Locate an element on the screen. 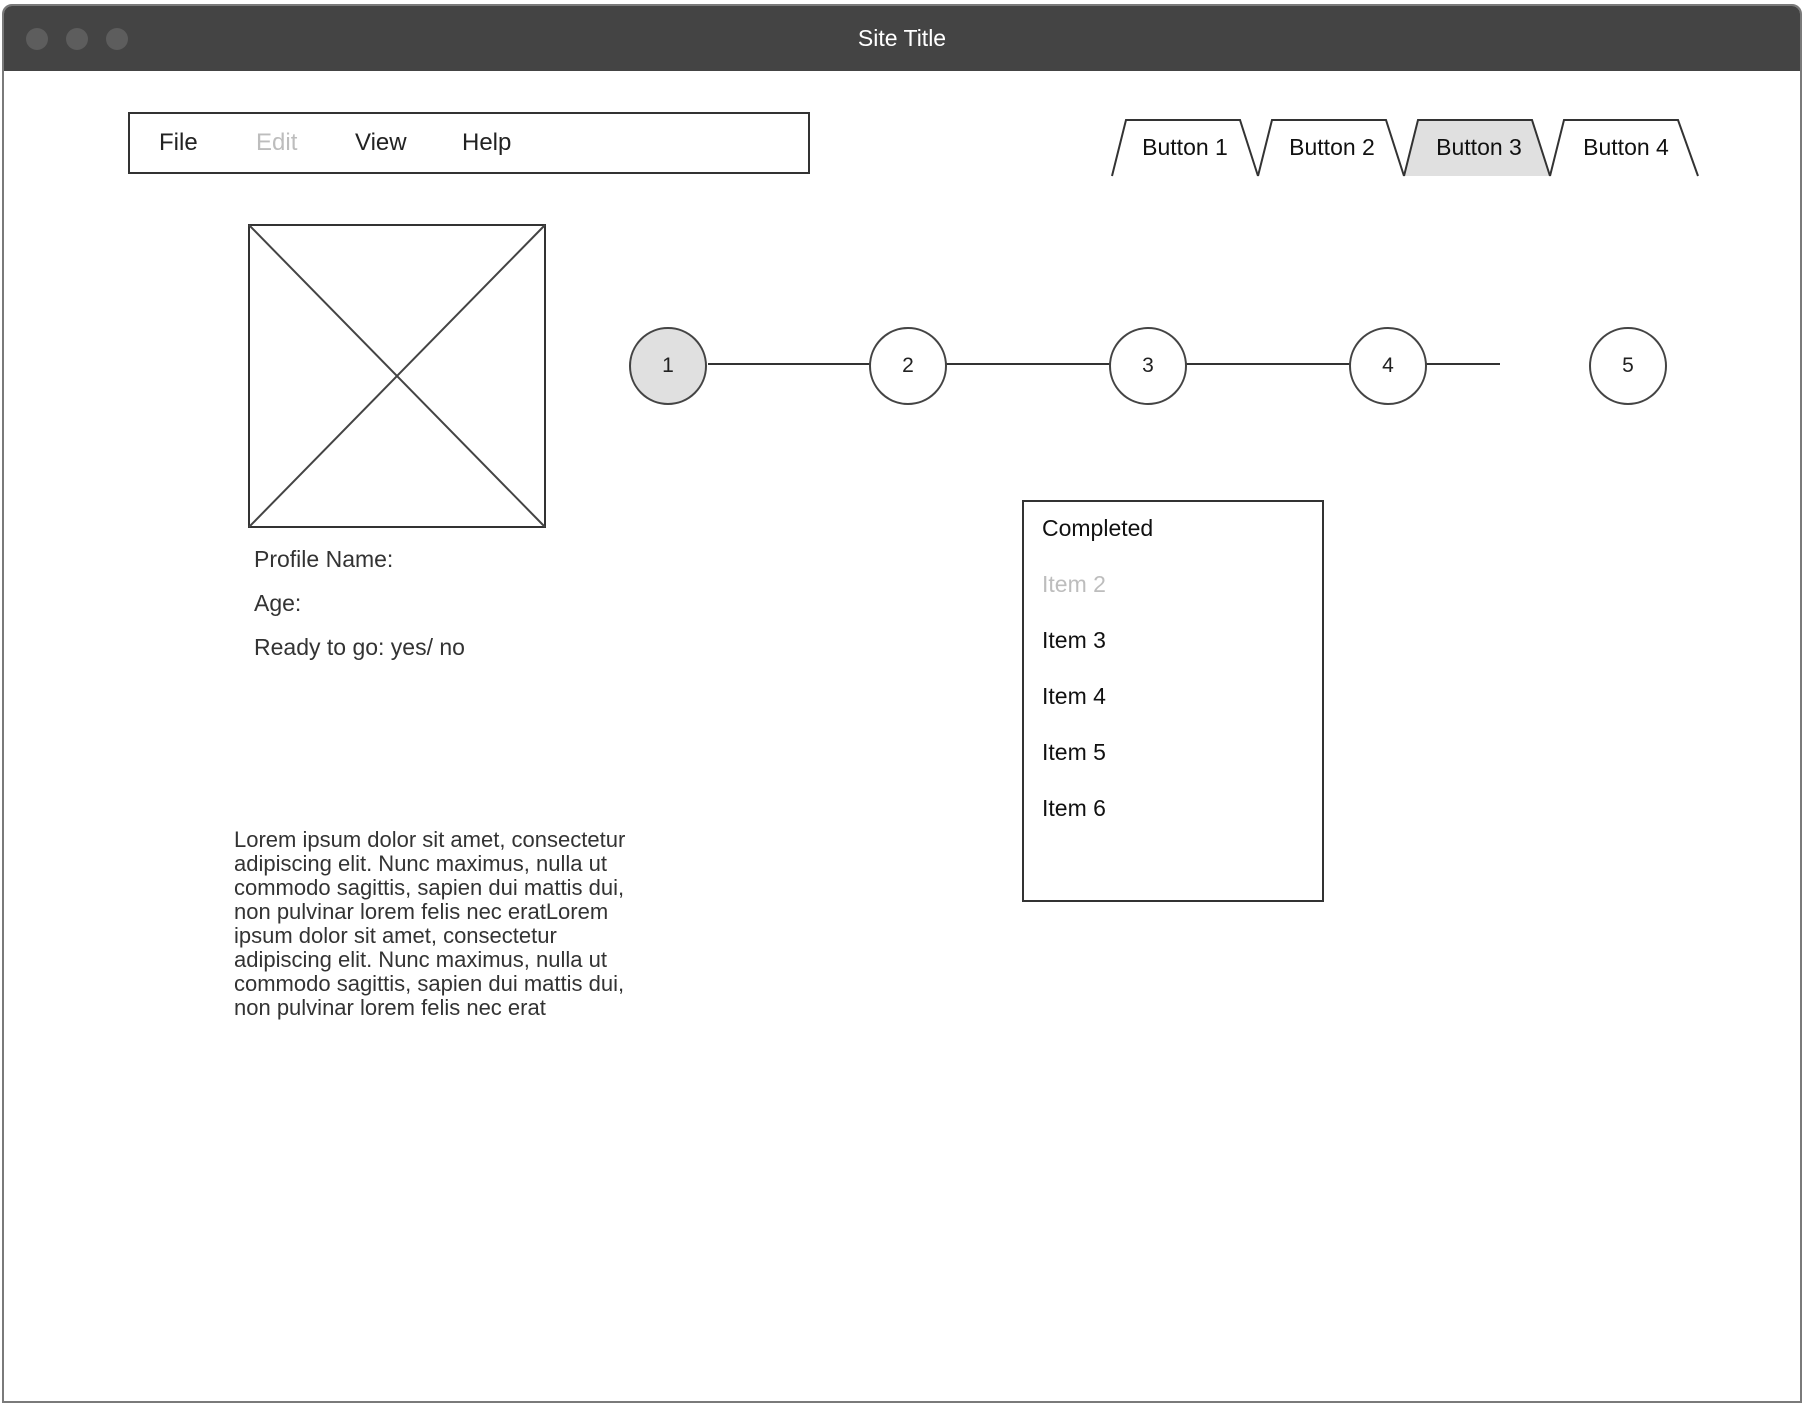 This screenshot has width=1806, height=1406. list-item-2: Item 2 is located at coordinates (1074, 584).